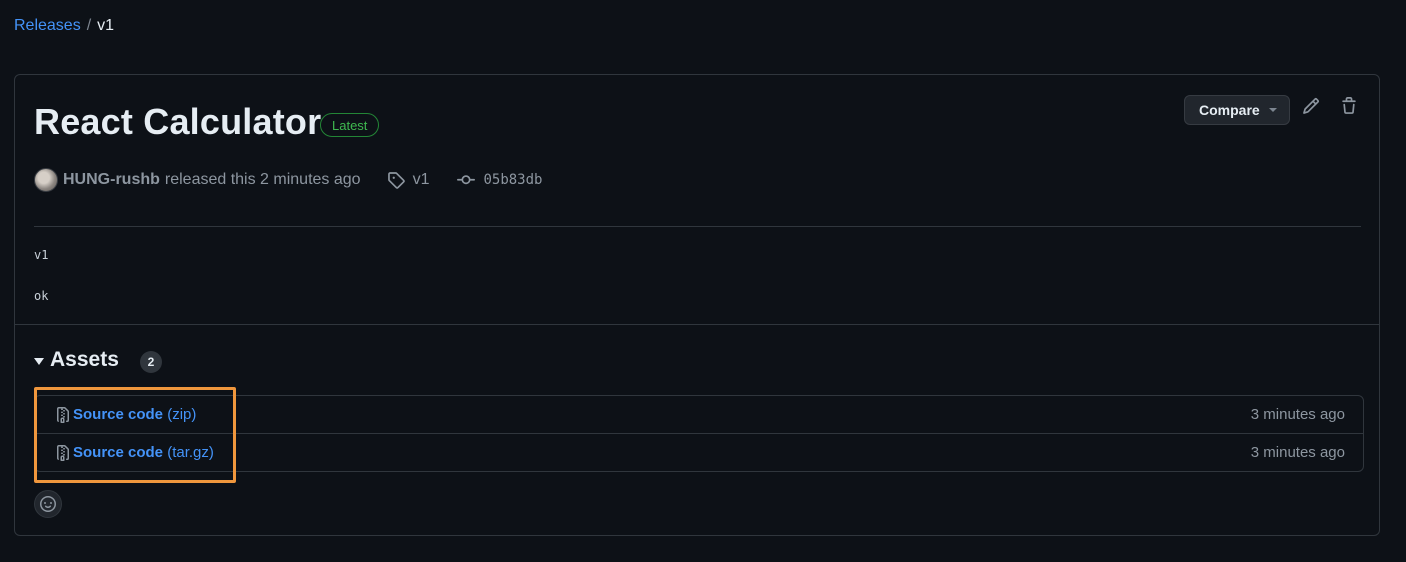 Image resolution: width=1406 pixels, height=562 pixels. Describe the element at coordinates (421, 179) in the screenshot. I see `tag-label: v1` at that location.